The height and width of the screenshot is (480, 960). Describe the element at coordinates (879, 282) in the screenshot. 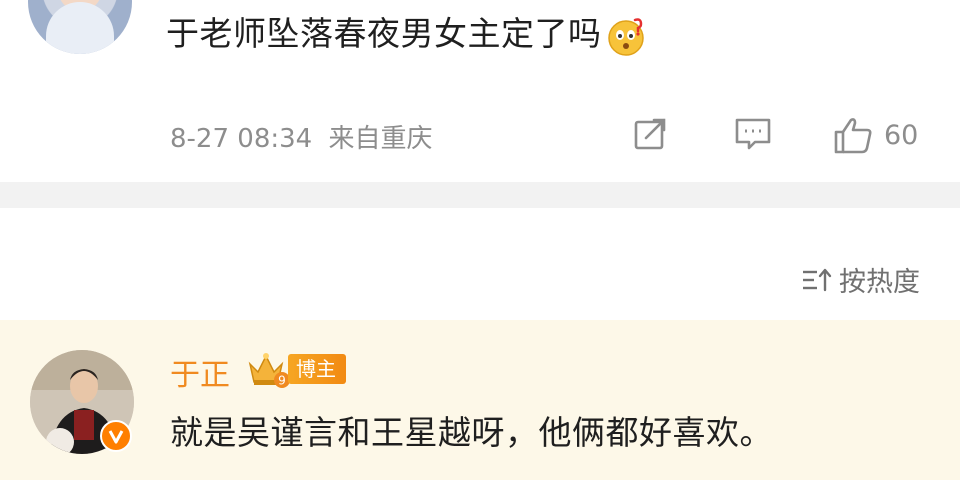

I see `sort-label: 按热度` at that location.